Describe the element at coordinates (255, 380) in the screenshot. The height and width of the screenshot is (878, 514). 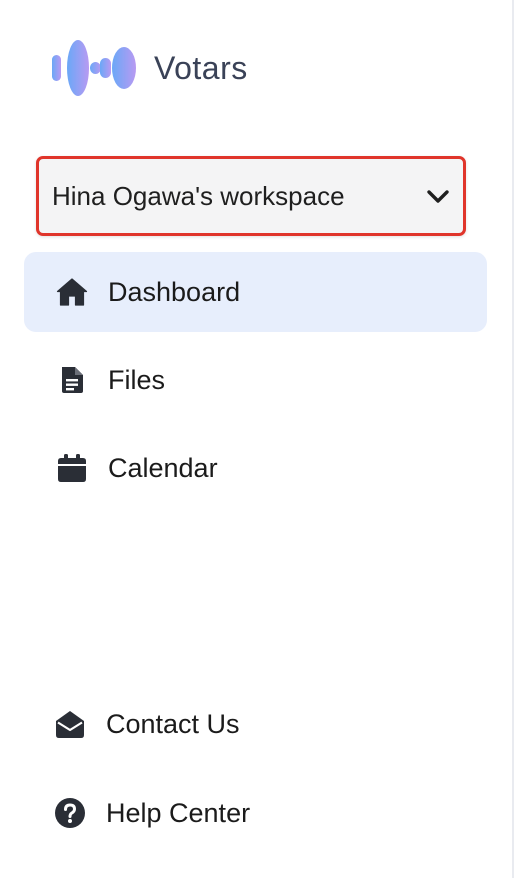
I see `nav-item-files: Files` at that location.